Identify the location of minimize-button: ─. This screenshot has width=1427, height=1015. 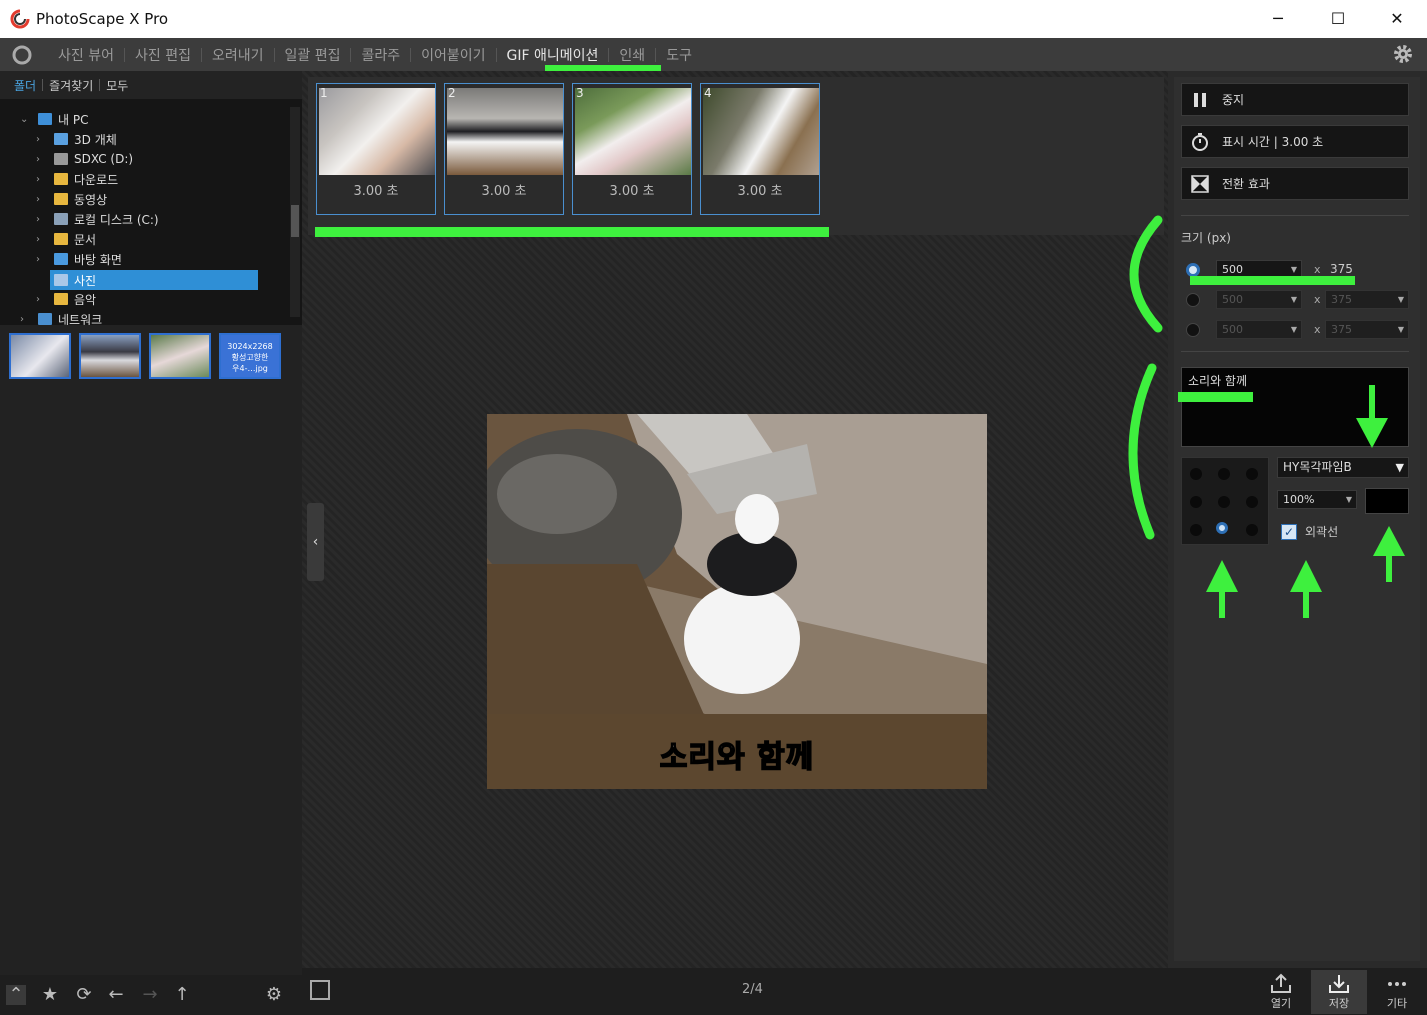
(1278, 19).